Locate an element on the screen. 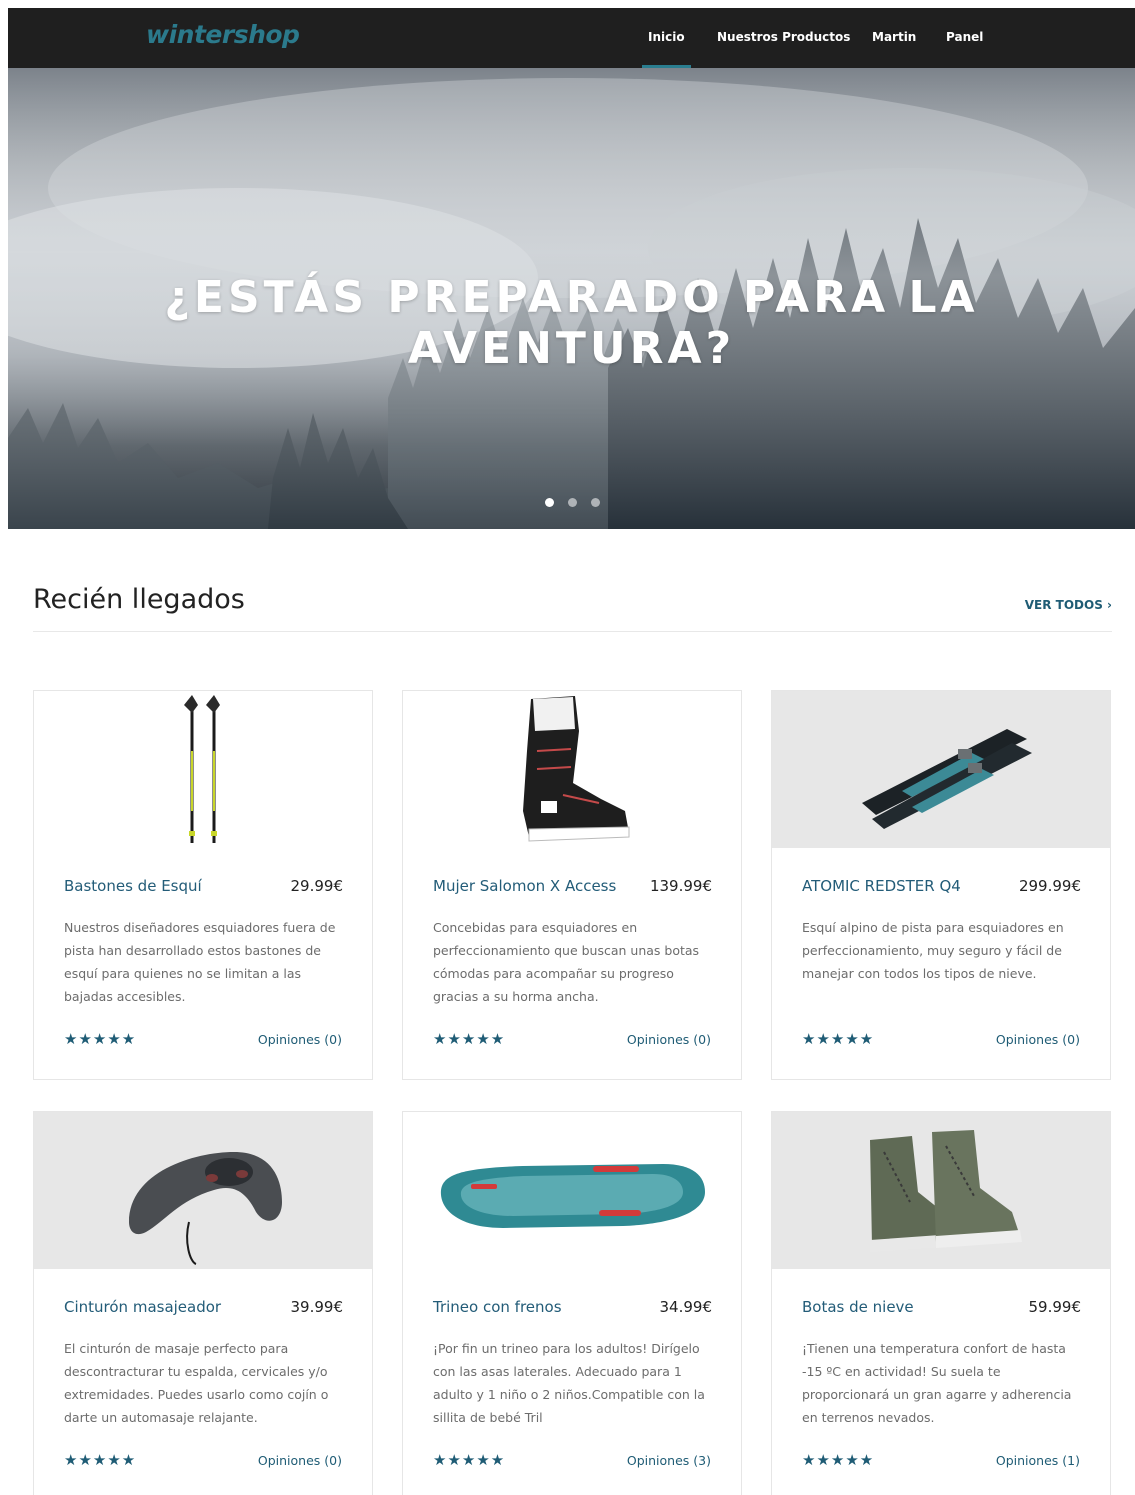 The width and height of the screenshot is (1135, 1495). product-name: Botas de nieve is located at coordinates (858, 1307).